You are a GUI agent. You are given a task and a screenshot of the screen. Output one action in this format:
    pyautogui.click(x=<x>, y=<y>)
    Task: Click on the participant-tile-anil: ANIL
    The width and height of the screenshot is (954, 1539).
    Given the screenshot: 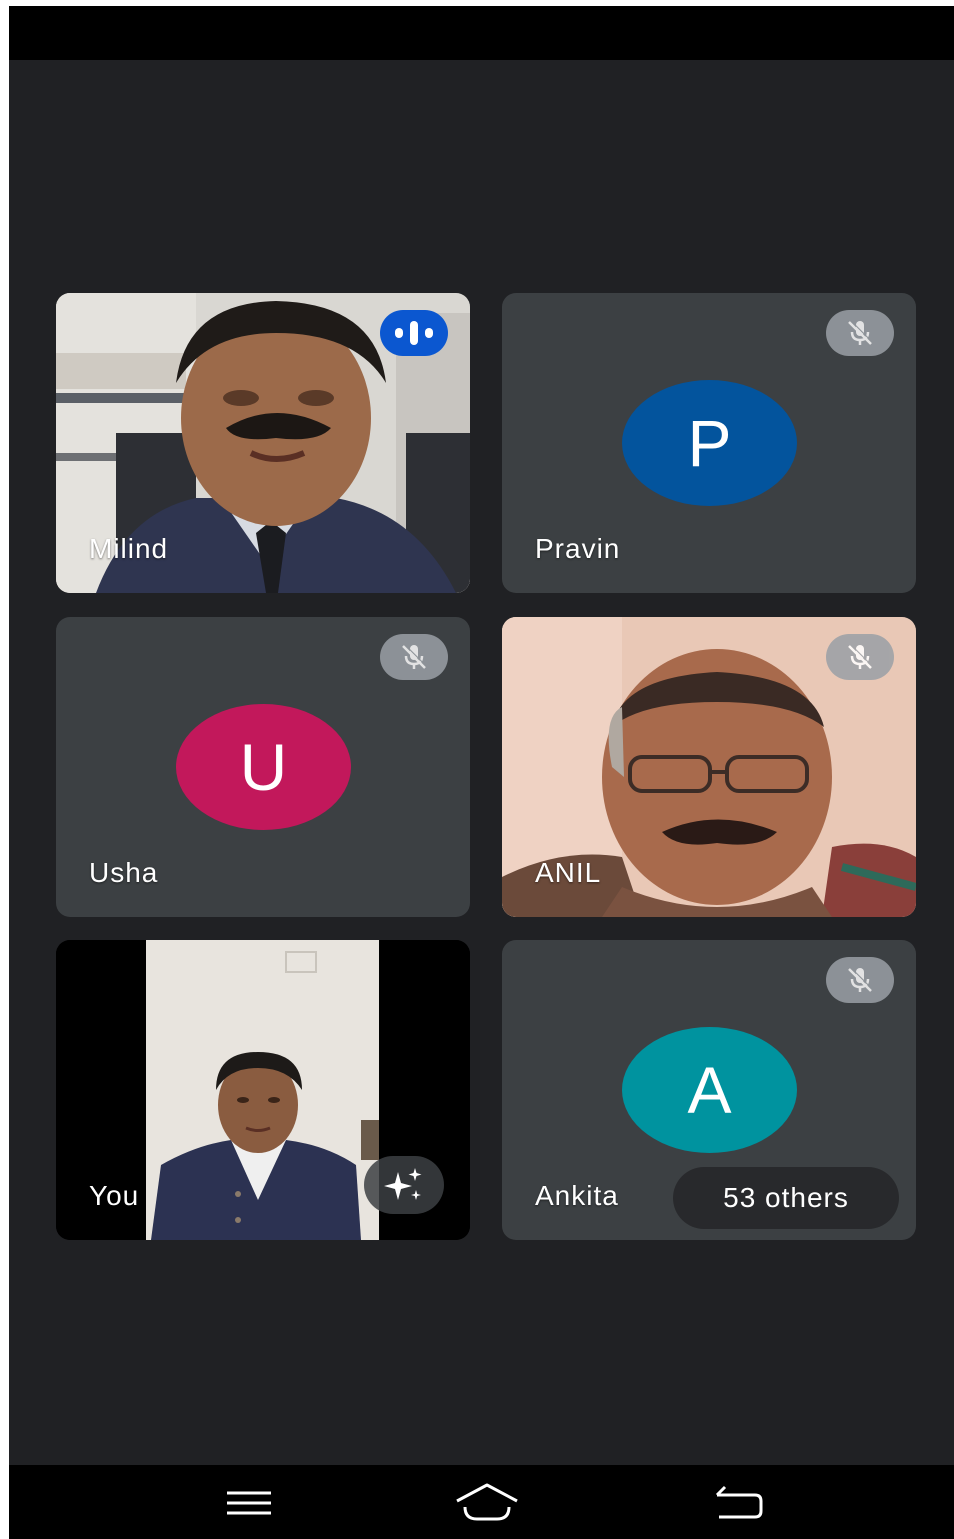 What is the action you would take?
    pyautogui.click(x=709, y=767)
    